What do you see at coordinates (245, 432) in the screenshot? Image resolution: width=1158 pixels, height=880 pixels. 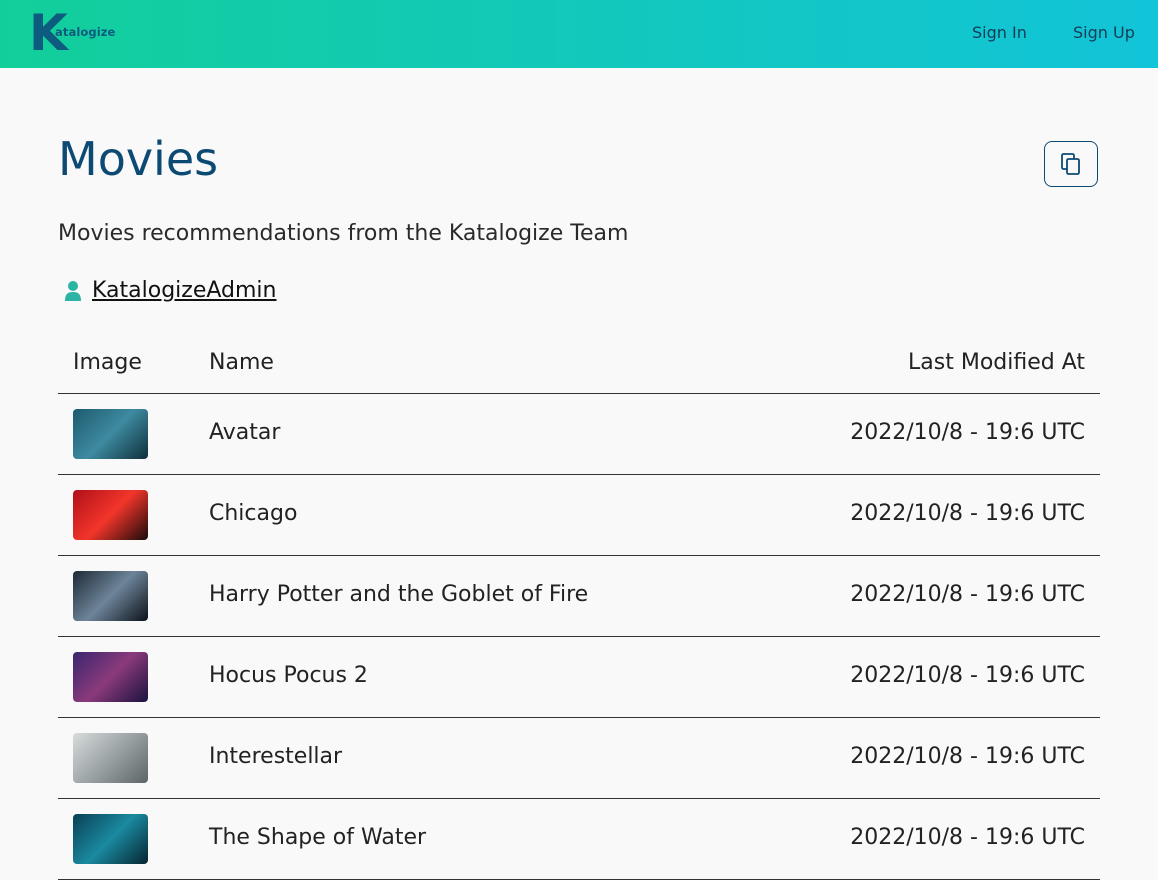 I see `movie-name: Avatar` at bounding box center [245, 432].